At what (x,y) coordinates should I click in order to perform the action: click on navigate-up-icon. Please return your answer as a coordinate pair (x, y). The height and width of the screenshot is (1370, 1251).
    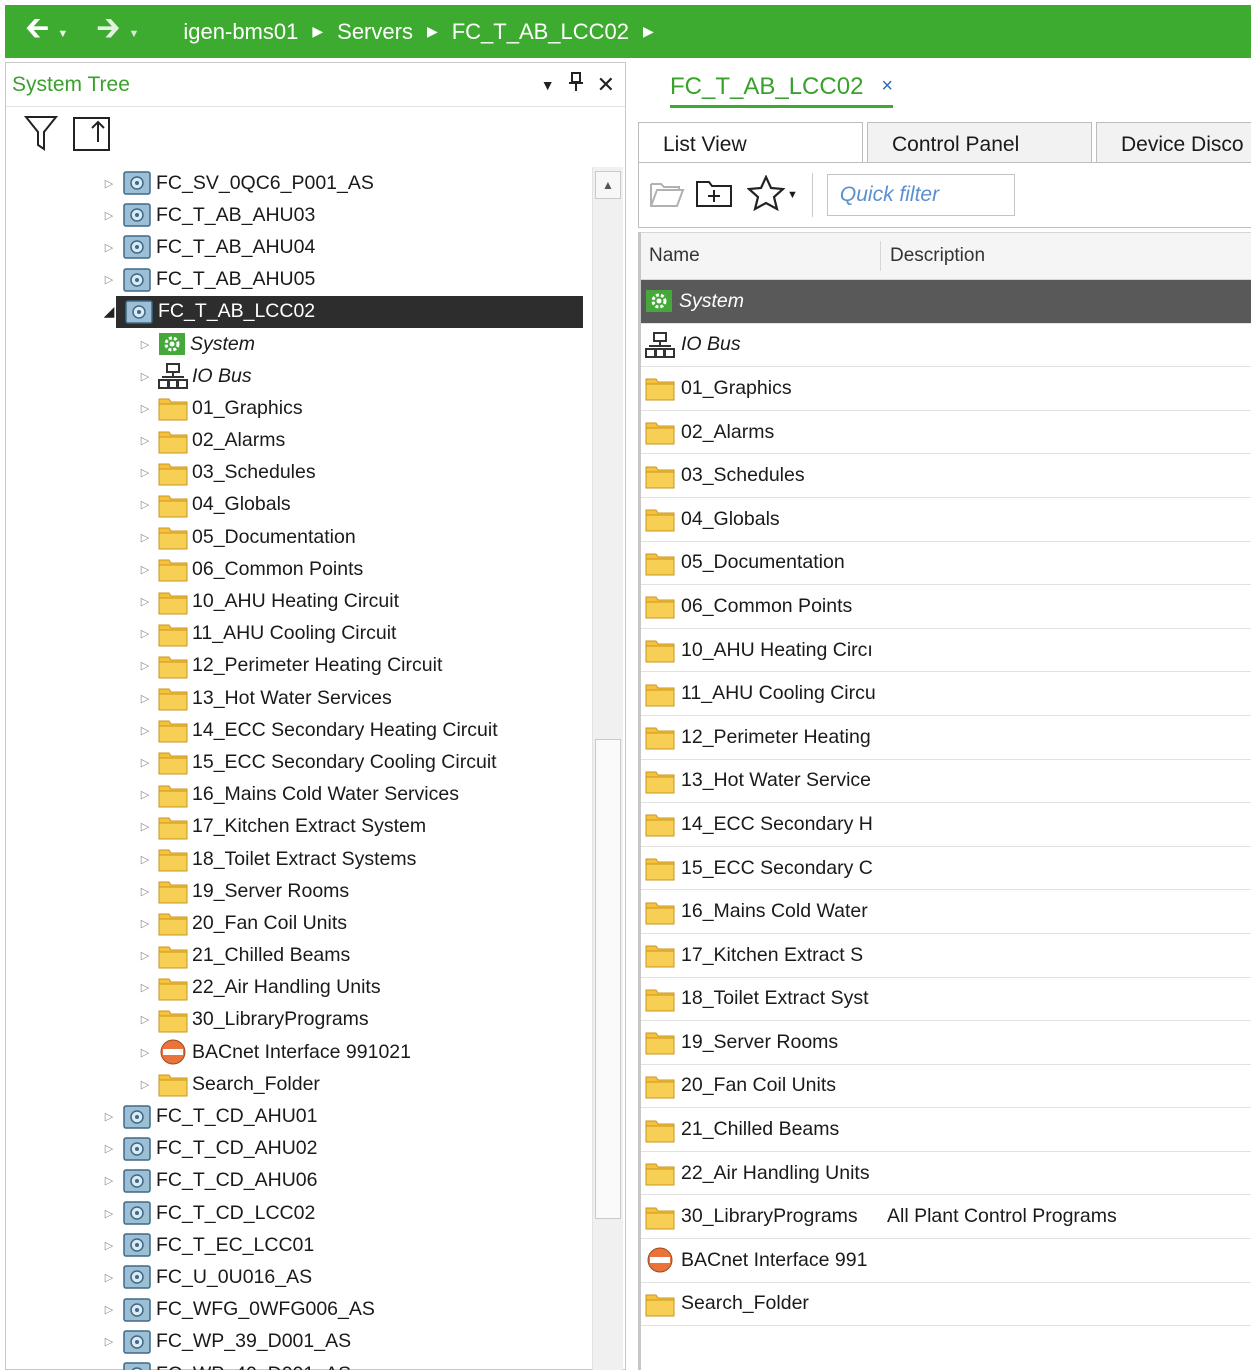
    Looking at the image, I should click on (92, 135).